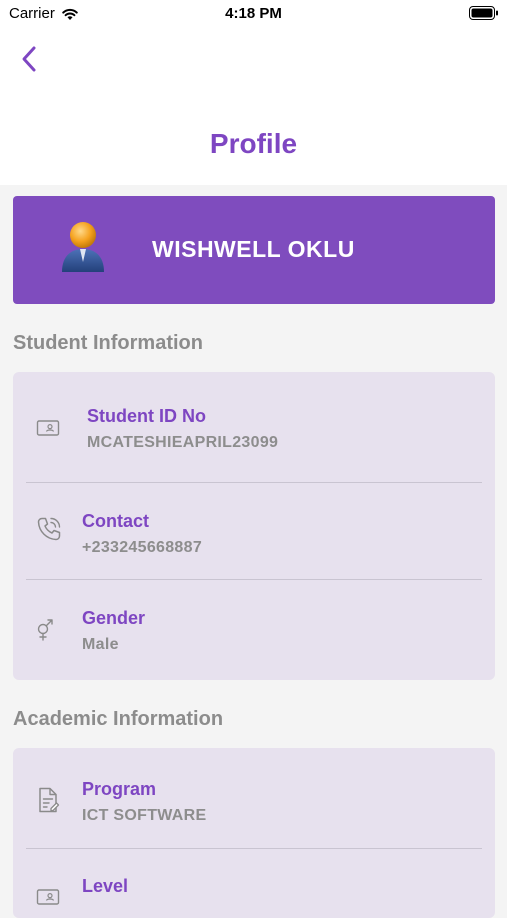 The height and width of the screenshot is (918, 507). What do you see at coordinates (254, 427) in the screenshot?
I see `student-id-row: Student ID No MCATESHIEAPRIL23099` at bounding box center [254, 427].